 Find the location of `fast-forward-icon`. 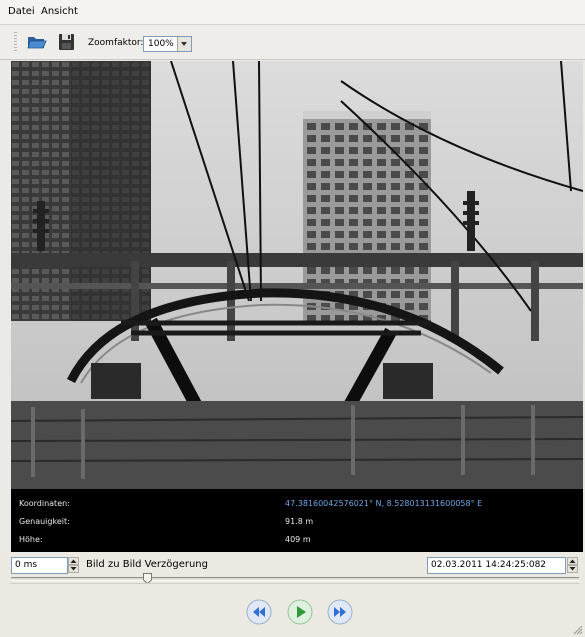

fast-forward-icon is located at coordinates (340, 612).